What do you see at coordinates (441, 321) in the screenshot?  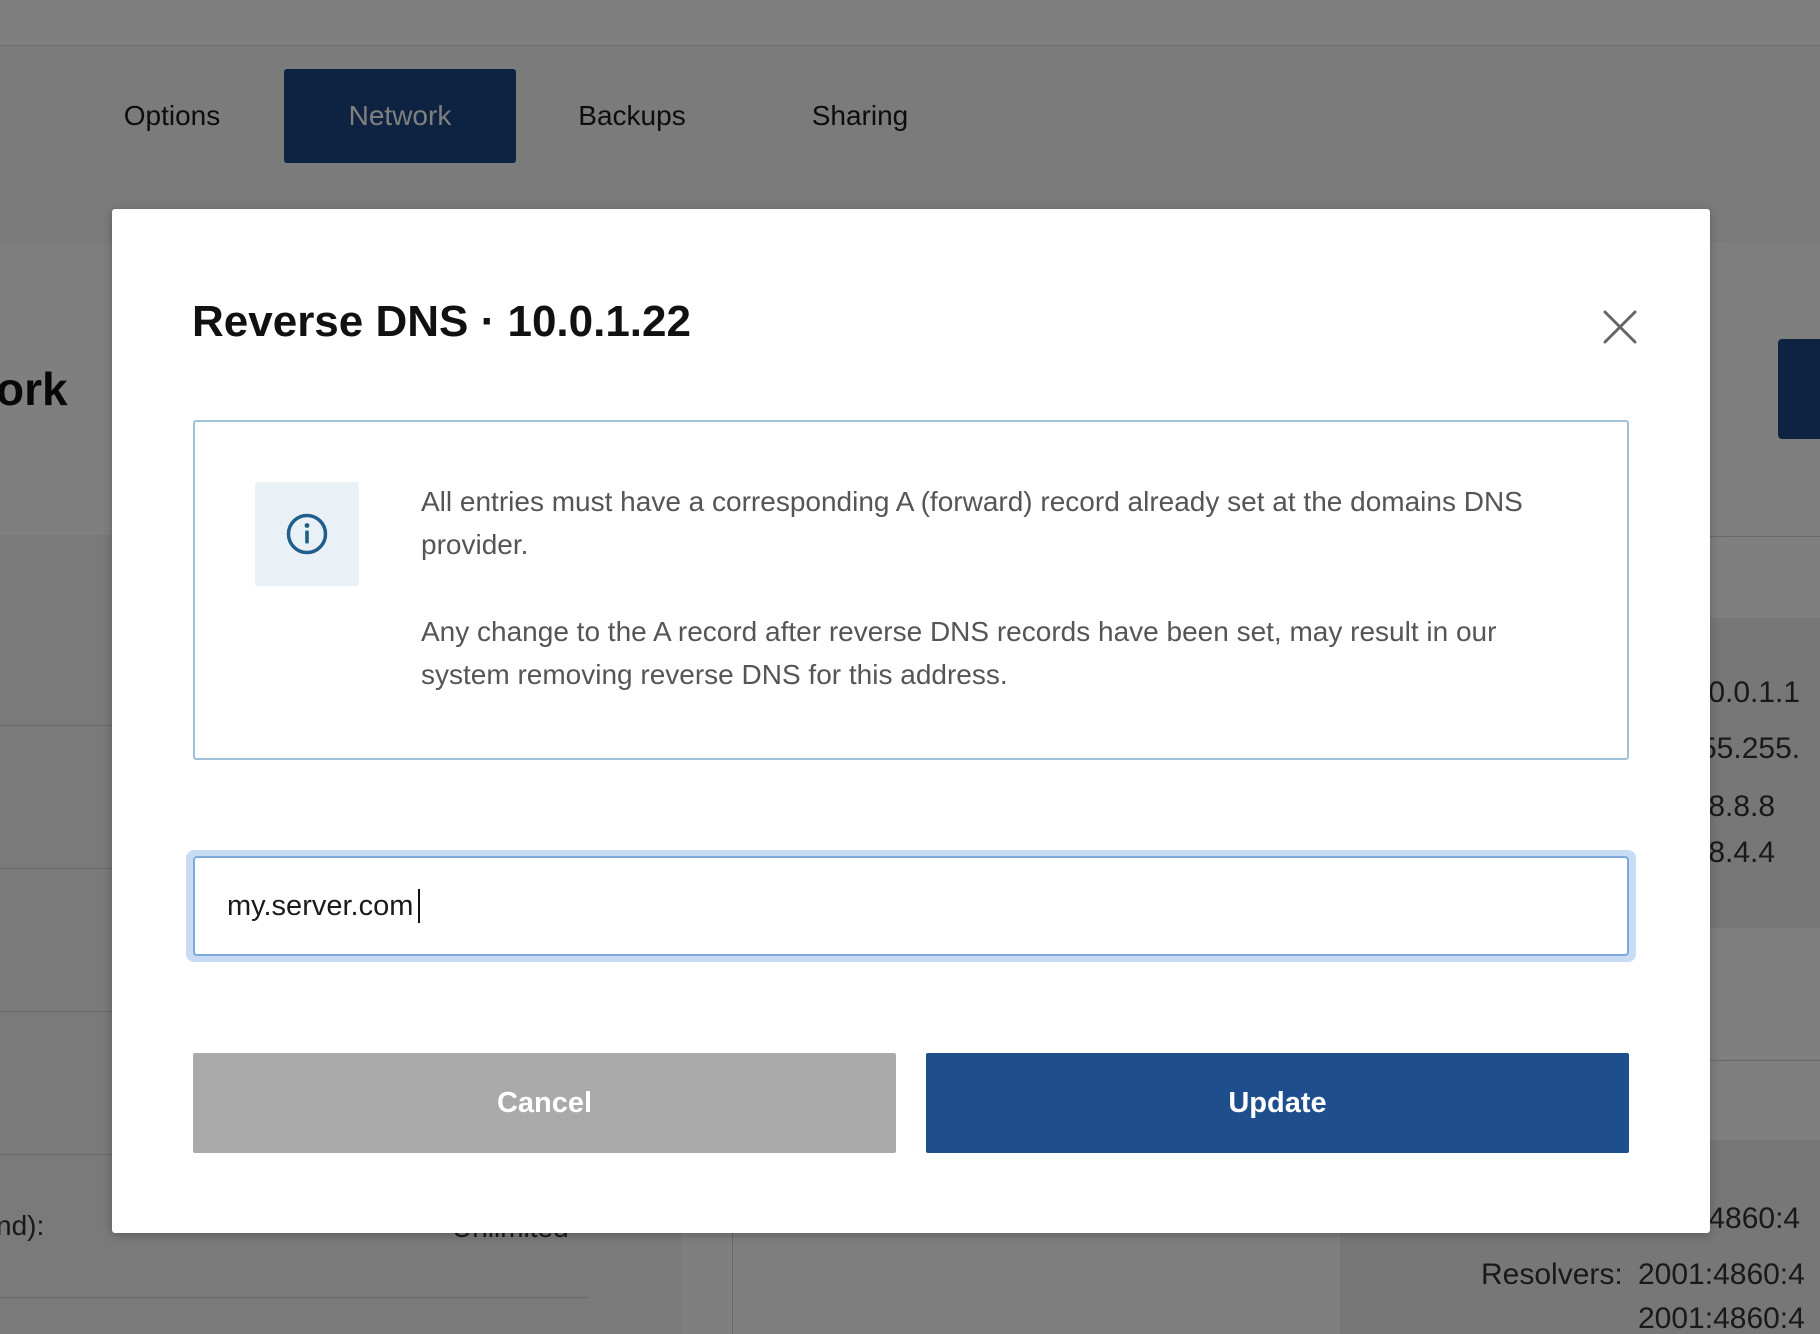 I see `dialog-title: Reverse DNS · 10.0.1.22` at bounding box center [441, 321].